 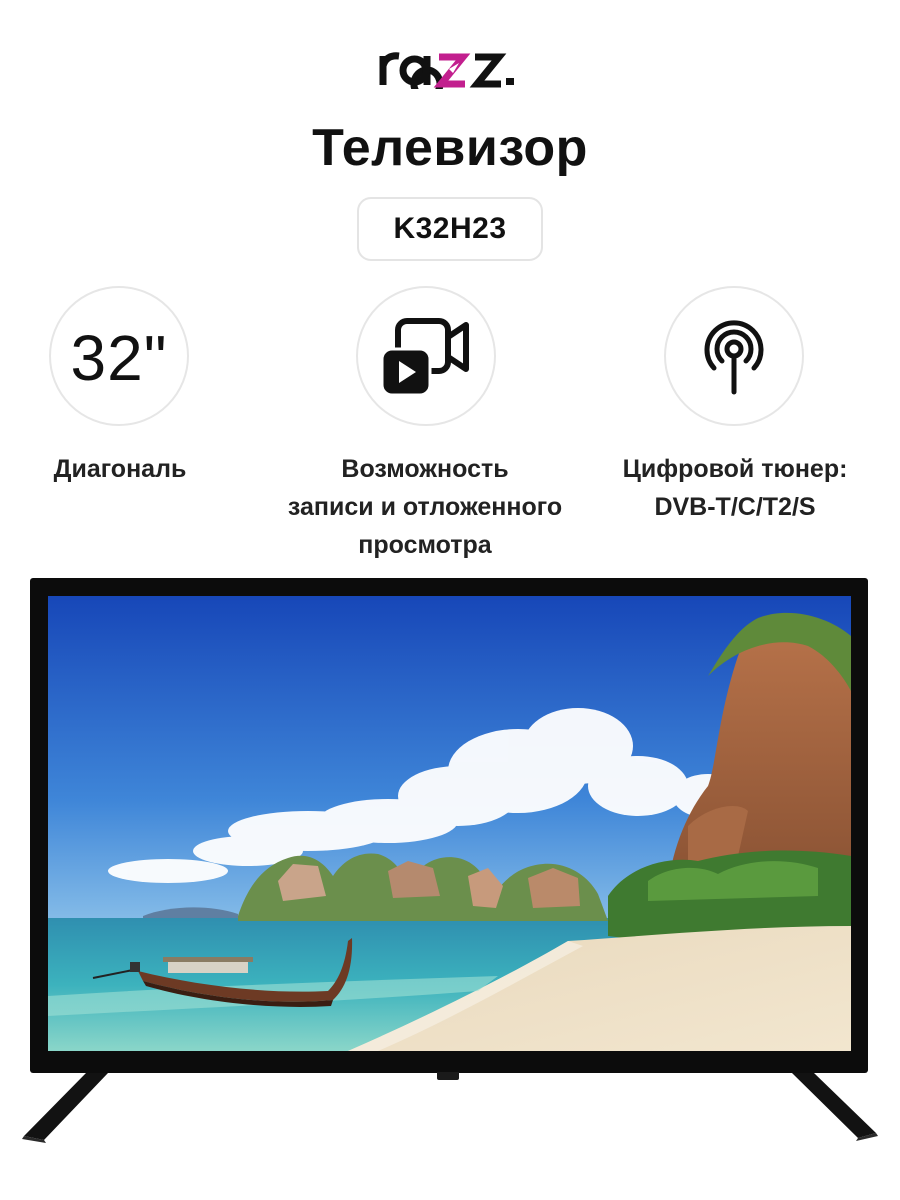 I want to click on diagonal-value: 32", so click(x=119, y=358).